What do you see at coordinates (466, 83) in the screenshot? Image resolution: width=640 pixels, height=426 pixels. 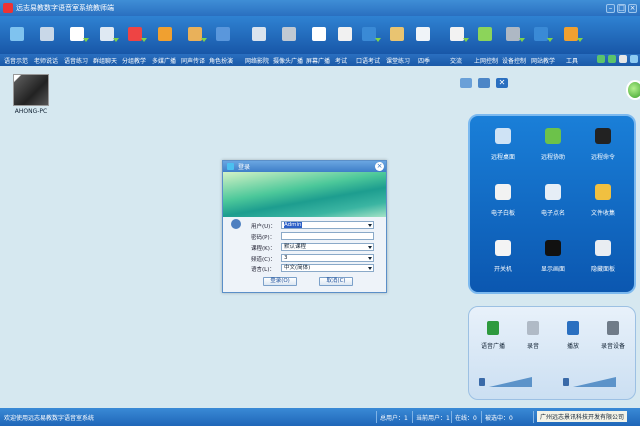 I see `grid-view-icon` at bounding box center [466, 83].